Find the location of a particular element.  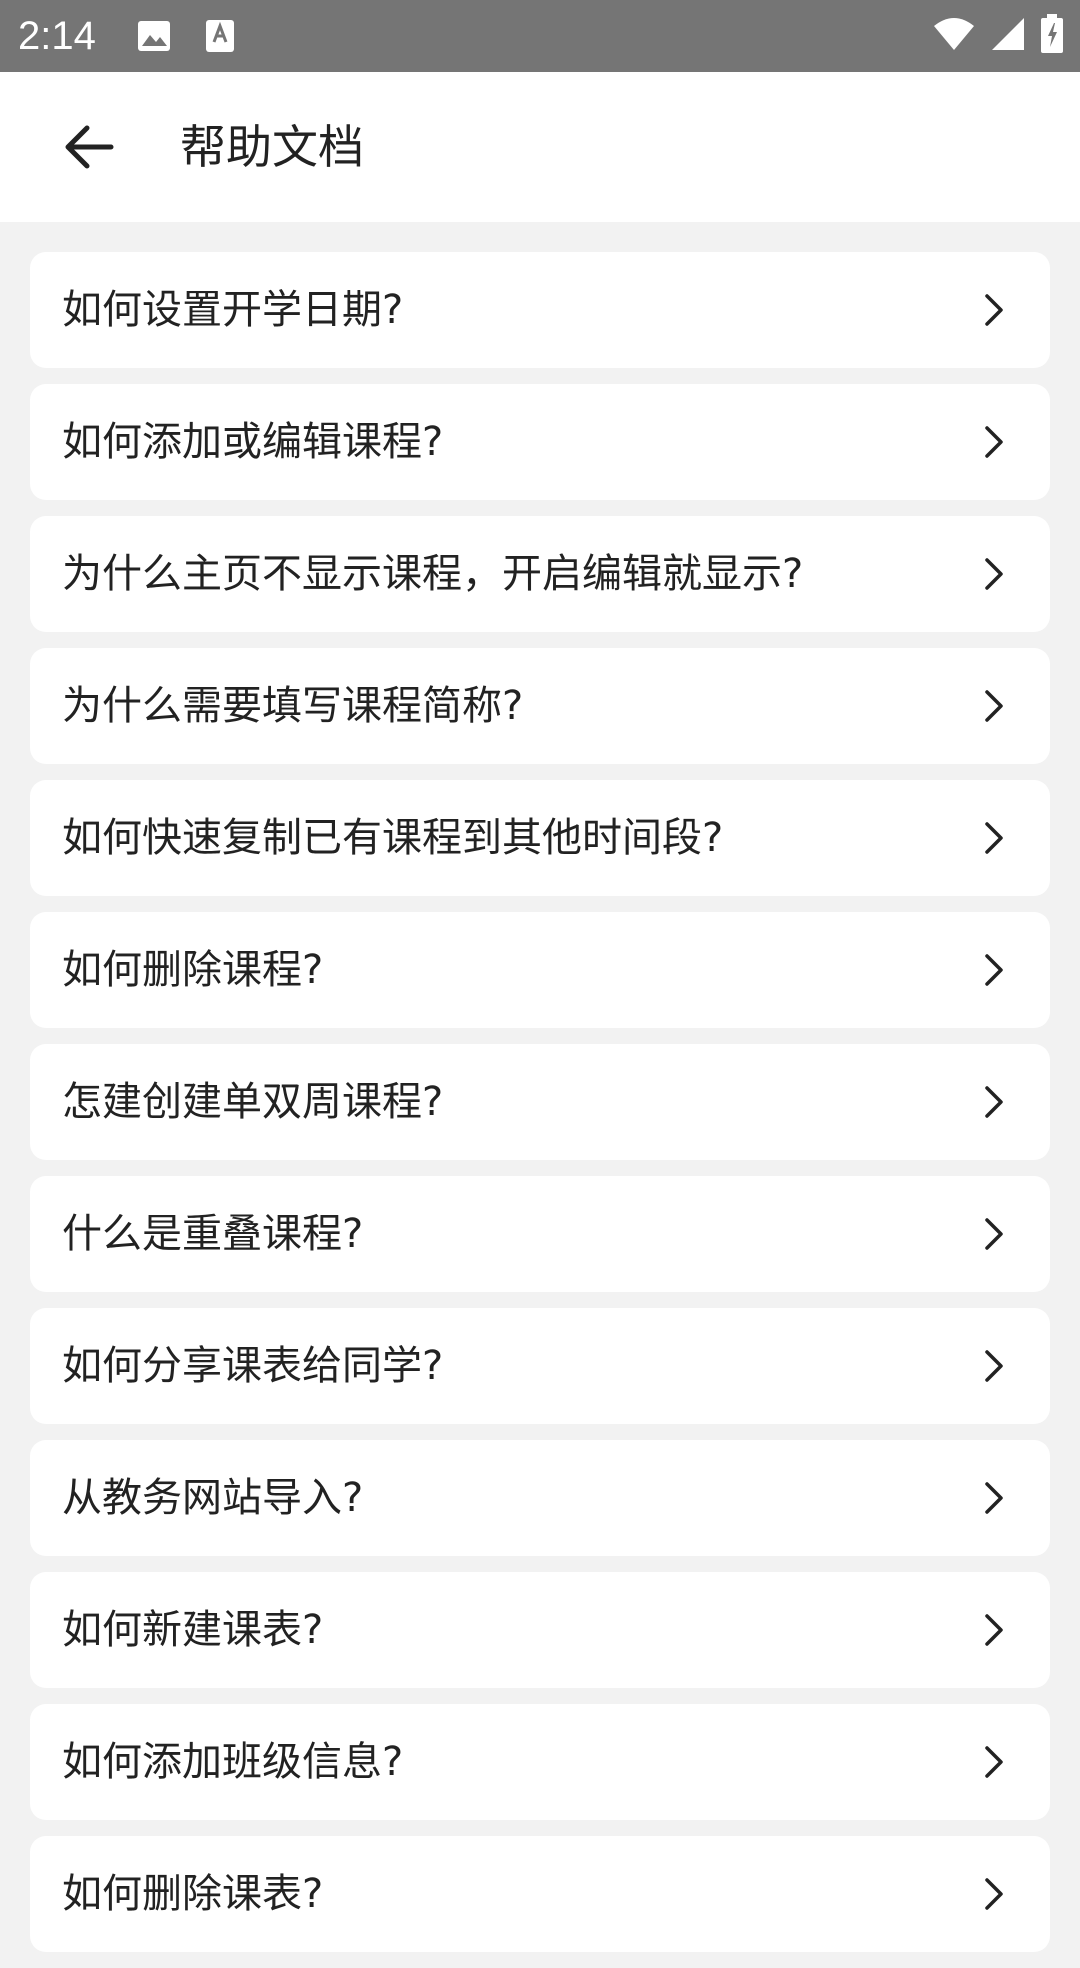

help-item: 如何添加班级信息? is located at coordinates (540, 1762).